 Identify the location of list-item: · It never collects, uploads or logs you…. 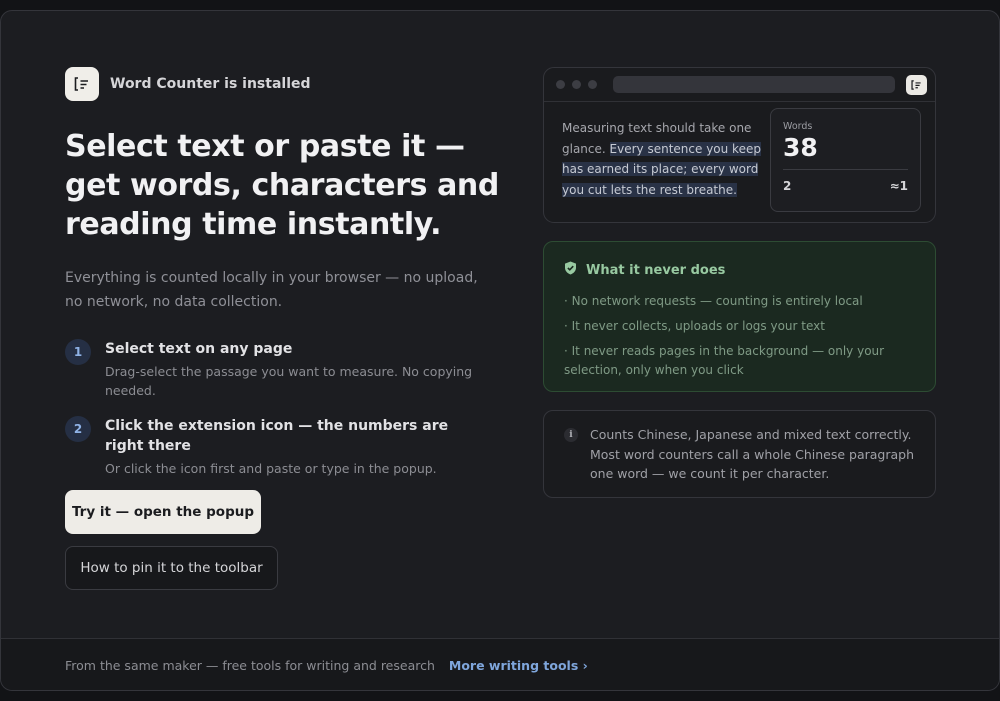
(694, 326).